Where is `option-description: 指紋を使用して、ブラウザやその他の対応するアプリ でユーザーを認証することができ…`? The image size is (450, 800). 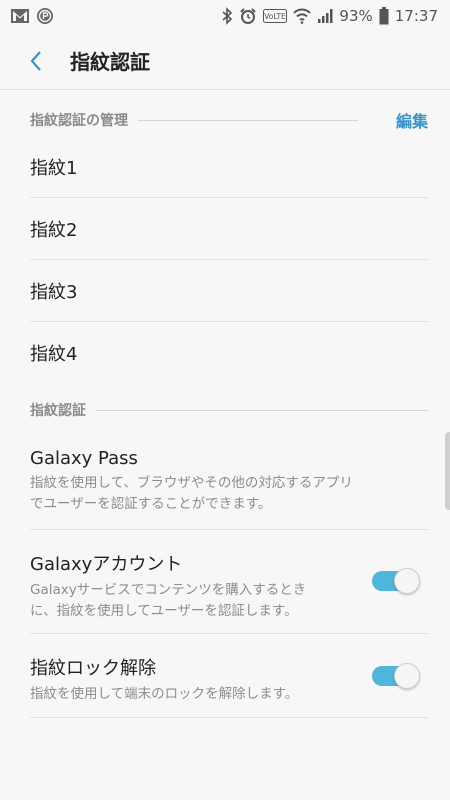
option-description: 指紋を使用して、ブラウザやその他の対応するアプリ でユーザーを認証することができ… is located at coordinates (220, 494).